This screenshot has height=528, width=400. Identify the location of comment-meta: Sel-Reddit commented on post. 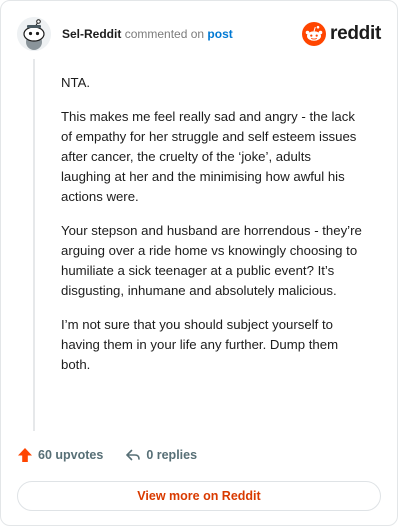
(147, 34).